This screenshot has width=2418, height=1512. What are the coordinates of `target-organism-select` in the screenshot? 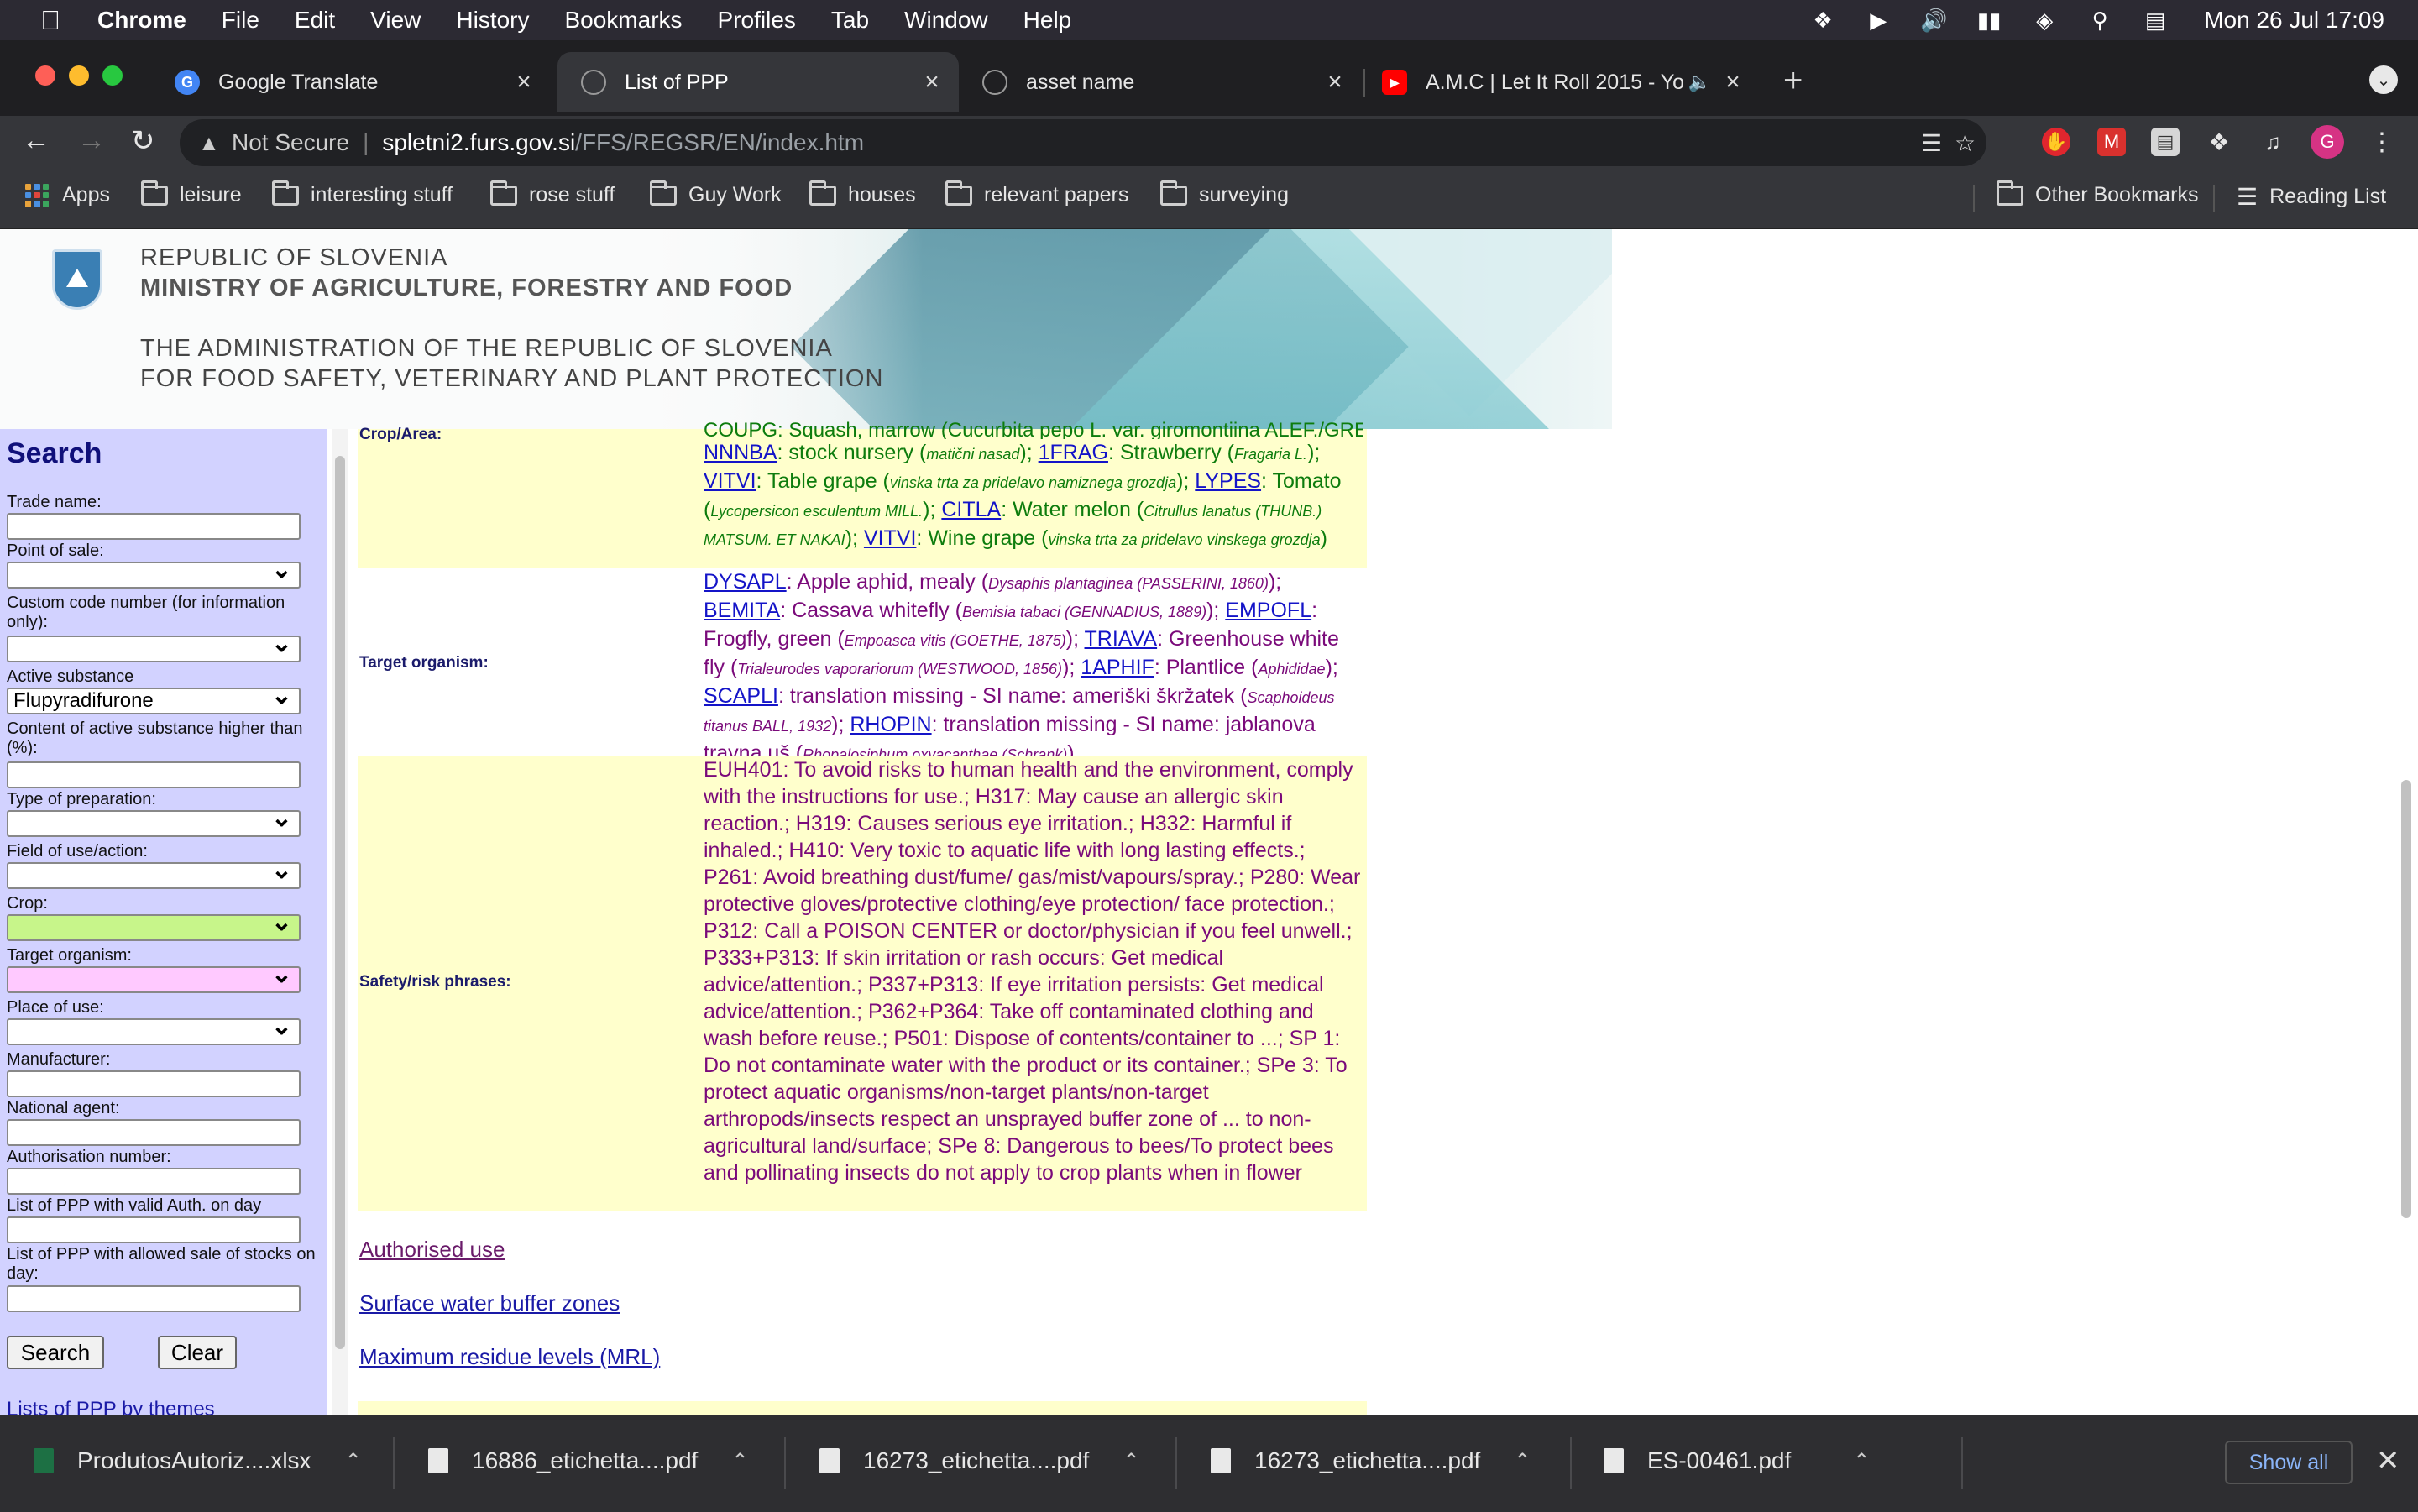 It's located at (154, 978).